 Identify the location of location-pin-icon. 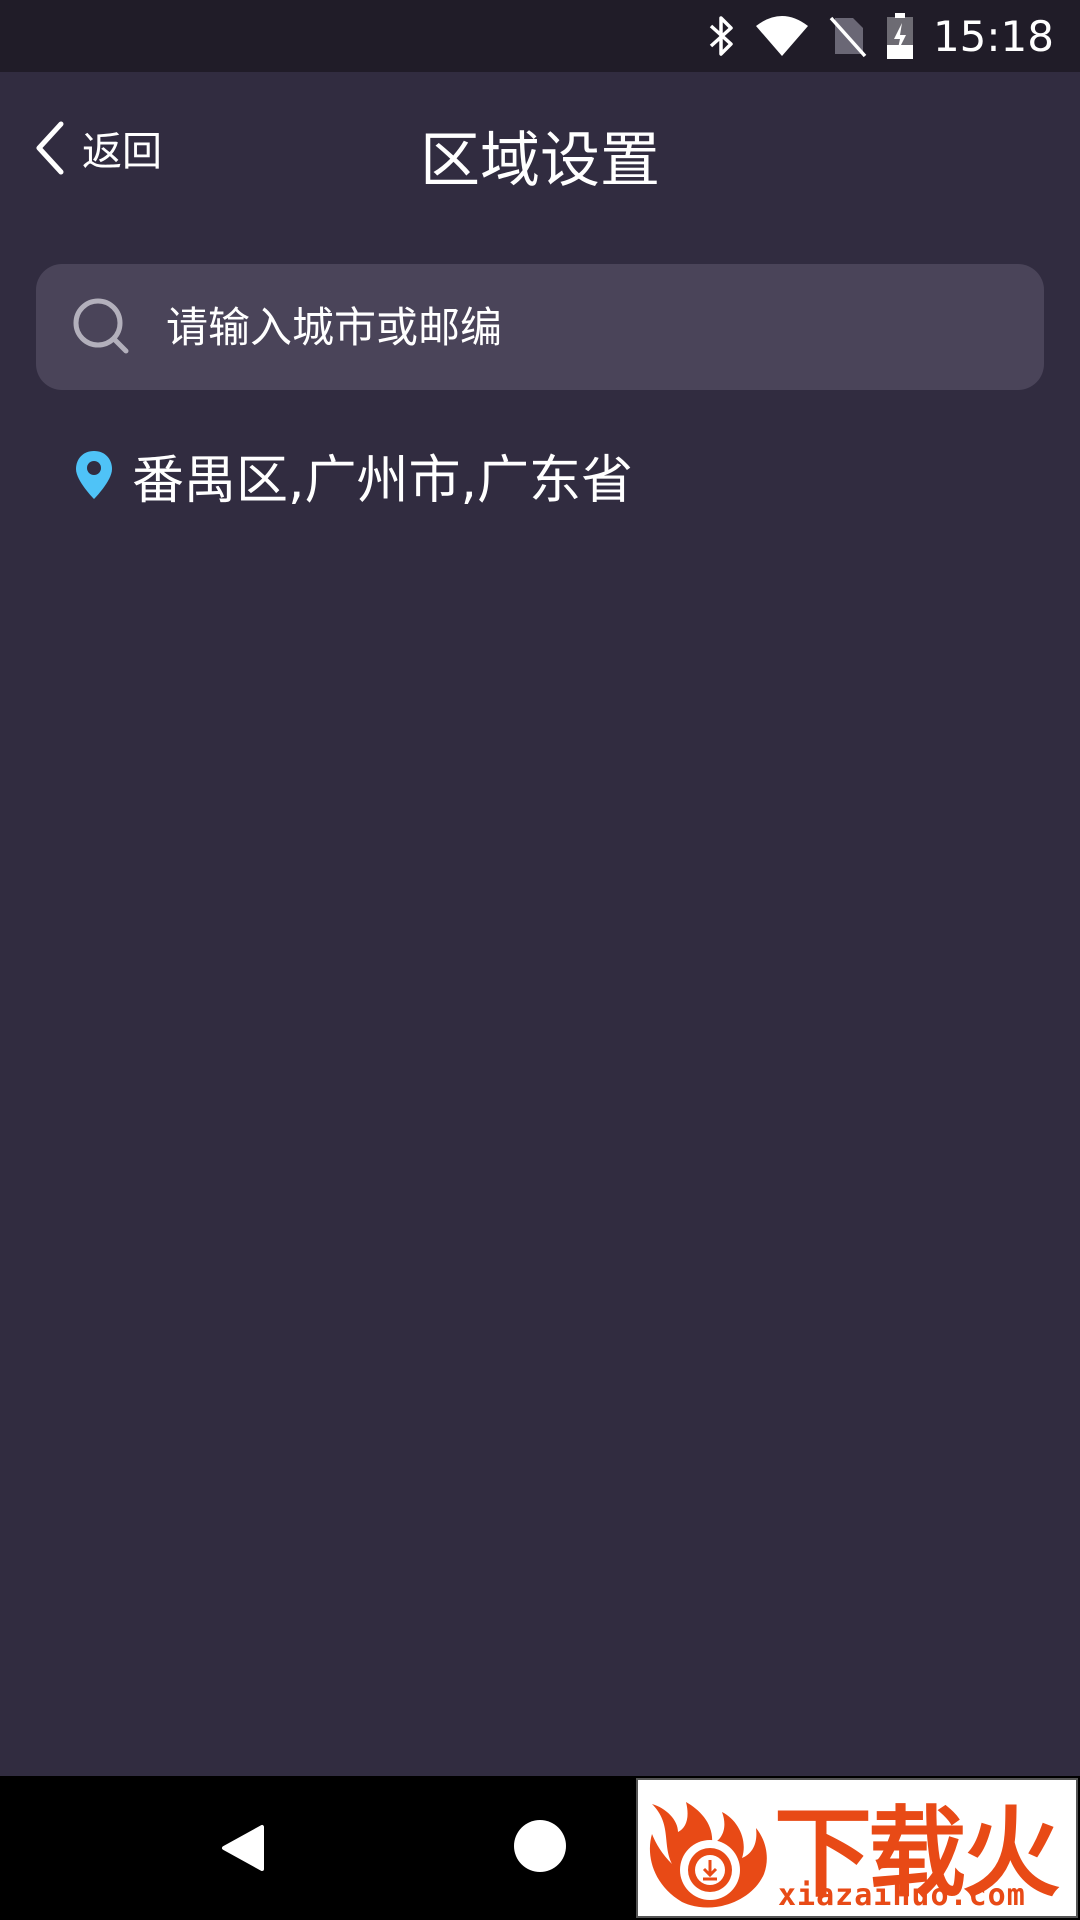
(94, 475).